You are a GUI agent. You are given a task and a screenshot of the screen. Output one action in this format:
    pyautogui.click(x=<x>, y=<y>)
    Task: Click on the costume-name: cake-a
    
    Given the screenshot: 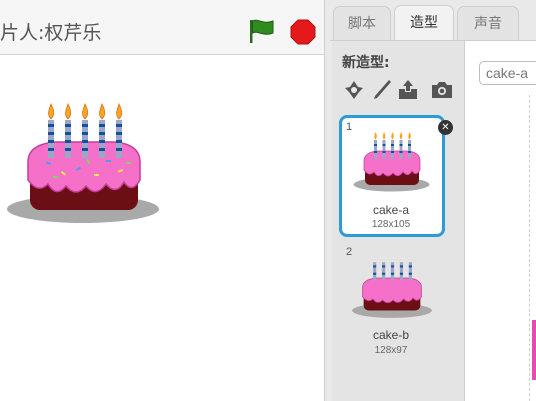 What is the action you would take?
    pyautogui.click(x=391, y=210)
    